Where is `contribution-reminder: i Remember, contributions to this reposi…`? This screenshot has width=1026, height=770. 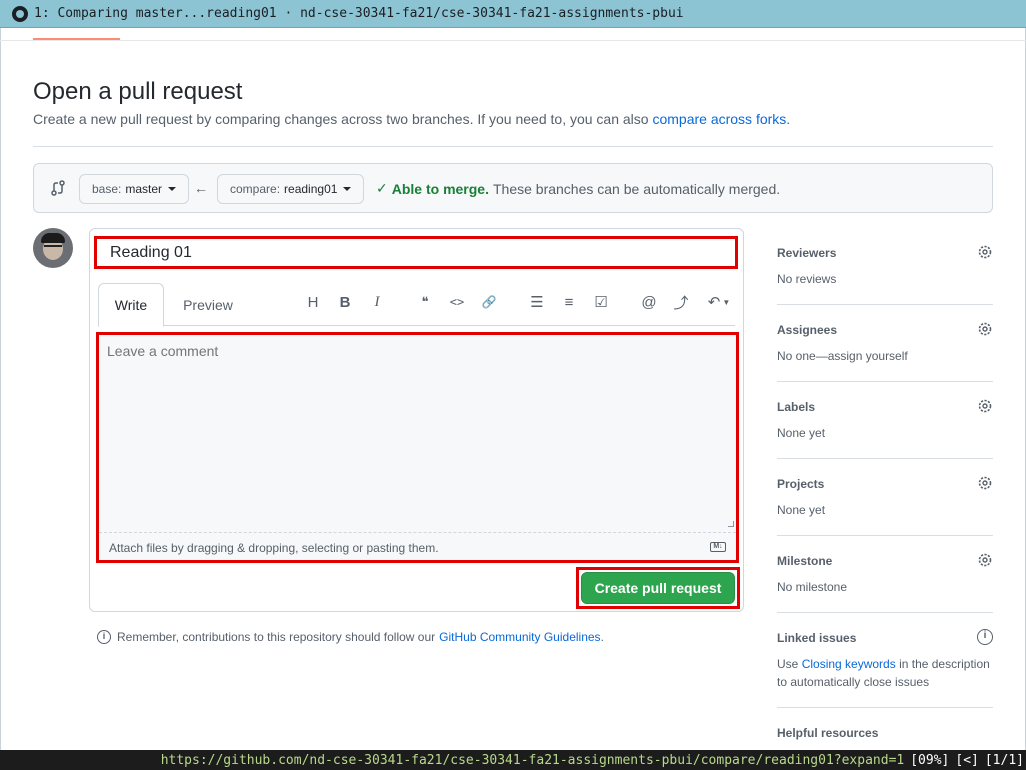 contribution-reminder: i Remember, contributions to this reposi… is located at coordinates (350, 637).